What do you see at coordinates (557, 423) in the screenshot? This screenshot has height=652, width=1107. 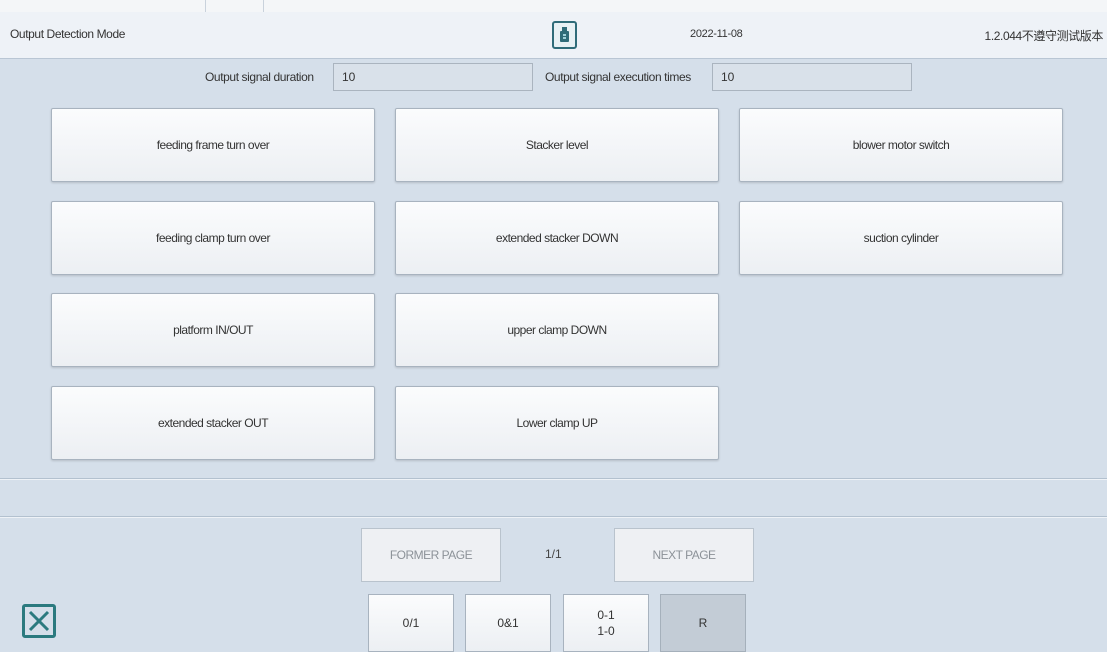 I see `lower-clamp-up-button: Lower clamp UP` at bounding box center [557, 423].